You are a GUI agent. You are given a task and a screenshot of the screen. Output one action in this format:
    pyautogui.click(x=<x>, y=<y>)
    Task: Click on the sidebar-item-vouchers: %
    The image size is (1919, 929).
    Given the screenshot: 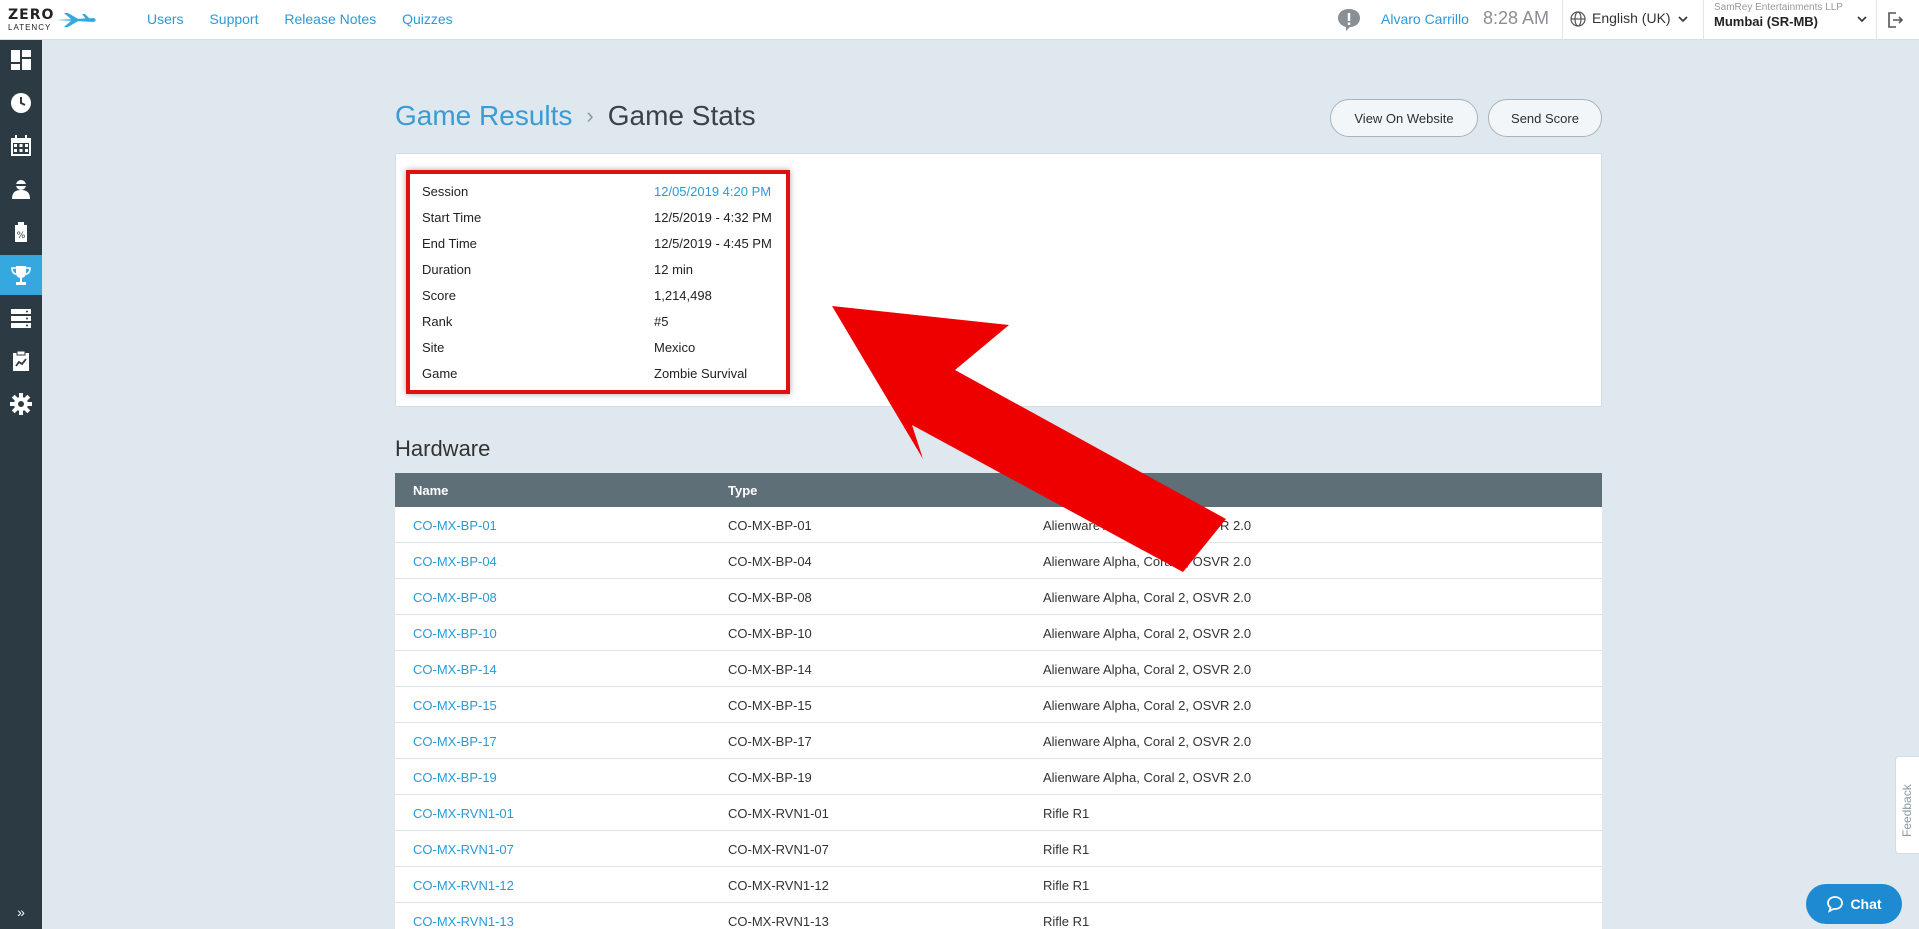 What is the action you would take?
    pyautogui.click(x=21, y=232)
    